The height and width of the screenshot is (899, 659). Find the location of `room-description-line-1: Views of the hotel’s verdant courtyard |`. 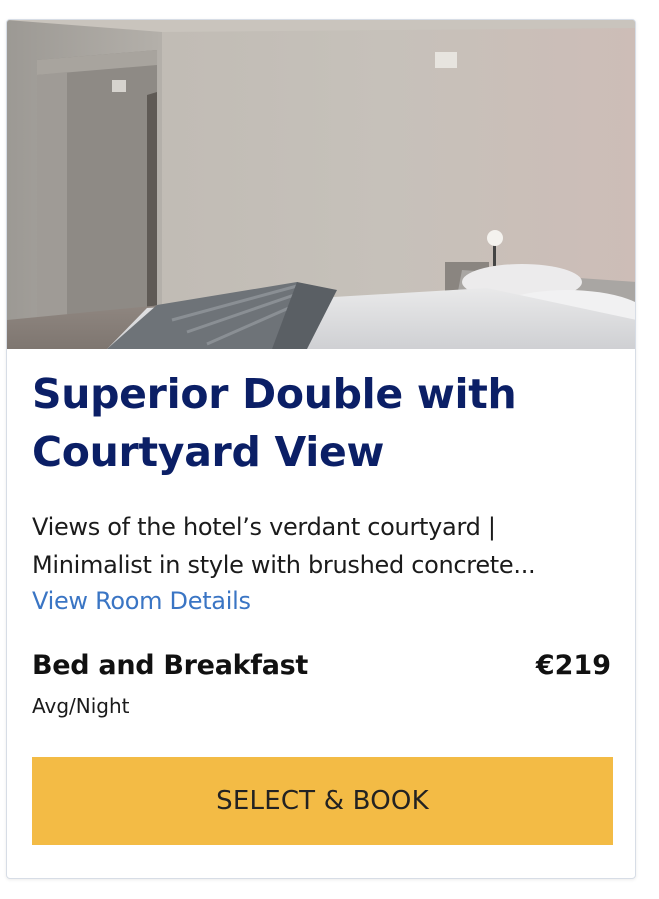

room-description-line-1: Views of the hotel’s verdant courtyard | is located at coordinates (264, 527).